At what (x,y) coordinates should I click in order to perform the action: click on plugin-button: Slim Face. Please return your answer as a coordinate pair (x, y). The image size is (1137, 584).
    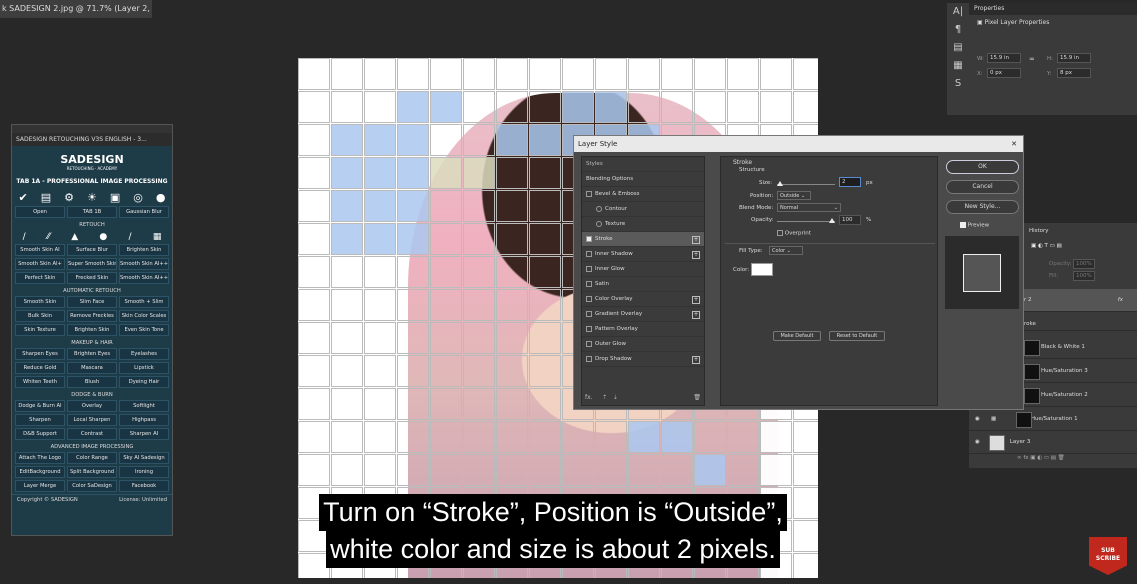
    Looking at the image, I should click on (92, 302).